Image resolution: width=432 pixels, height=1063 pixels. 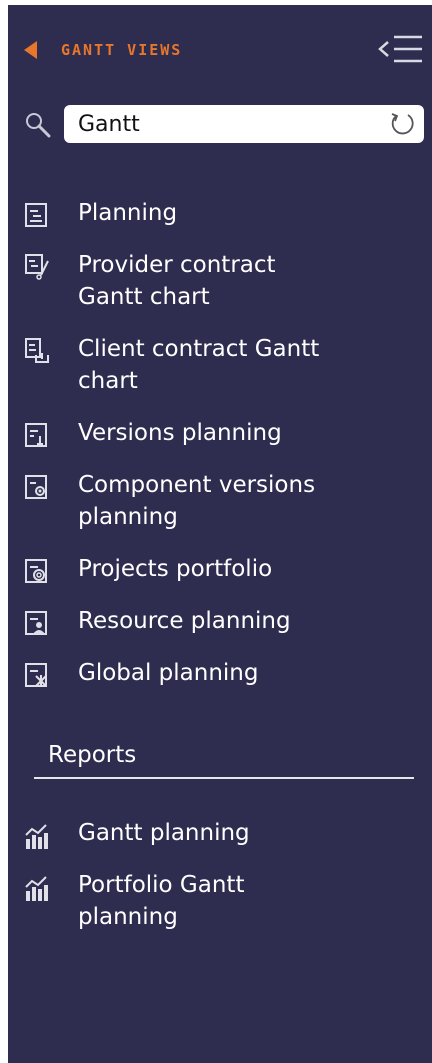 I want to click on menu-item-global-planning: Global planning, so click(x=220, y=675).